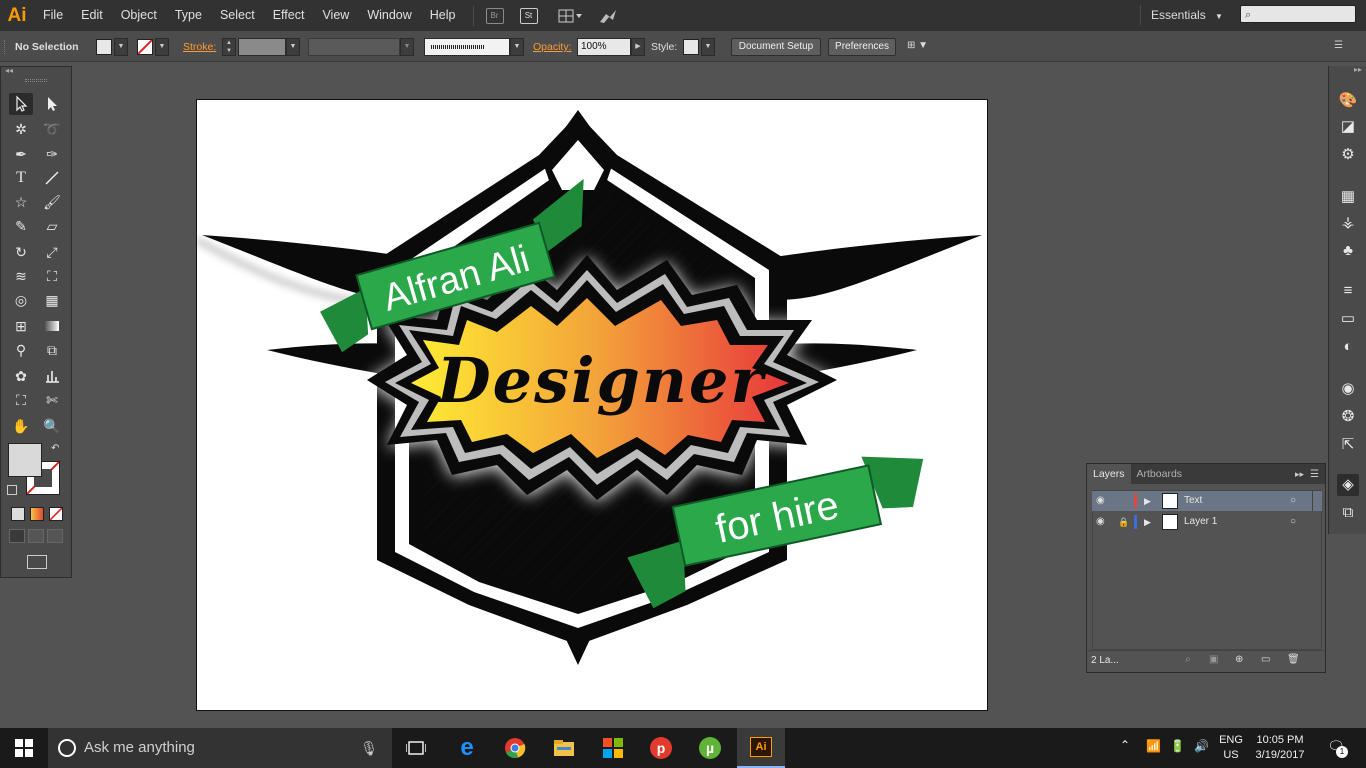 The height and width of the screenshot is (768, 1366). What do you see at coordinates (1186, 15) in the screenshot?
I see `workspace-switcher: Essentials ▼` at bounding box center [1186, 15].